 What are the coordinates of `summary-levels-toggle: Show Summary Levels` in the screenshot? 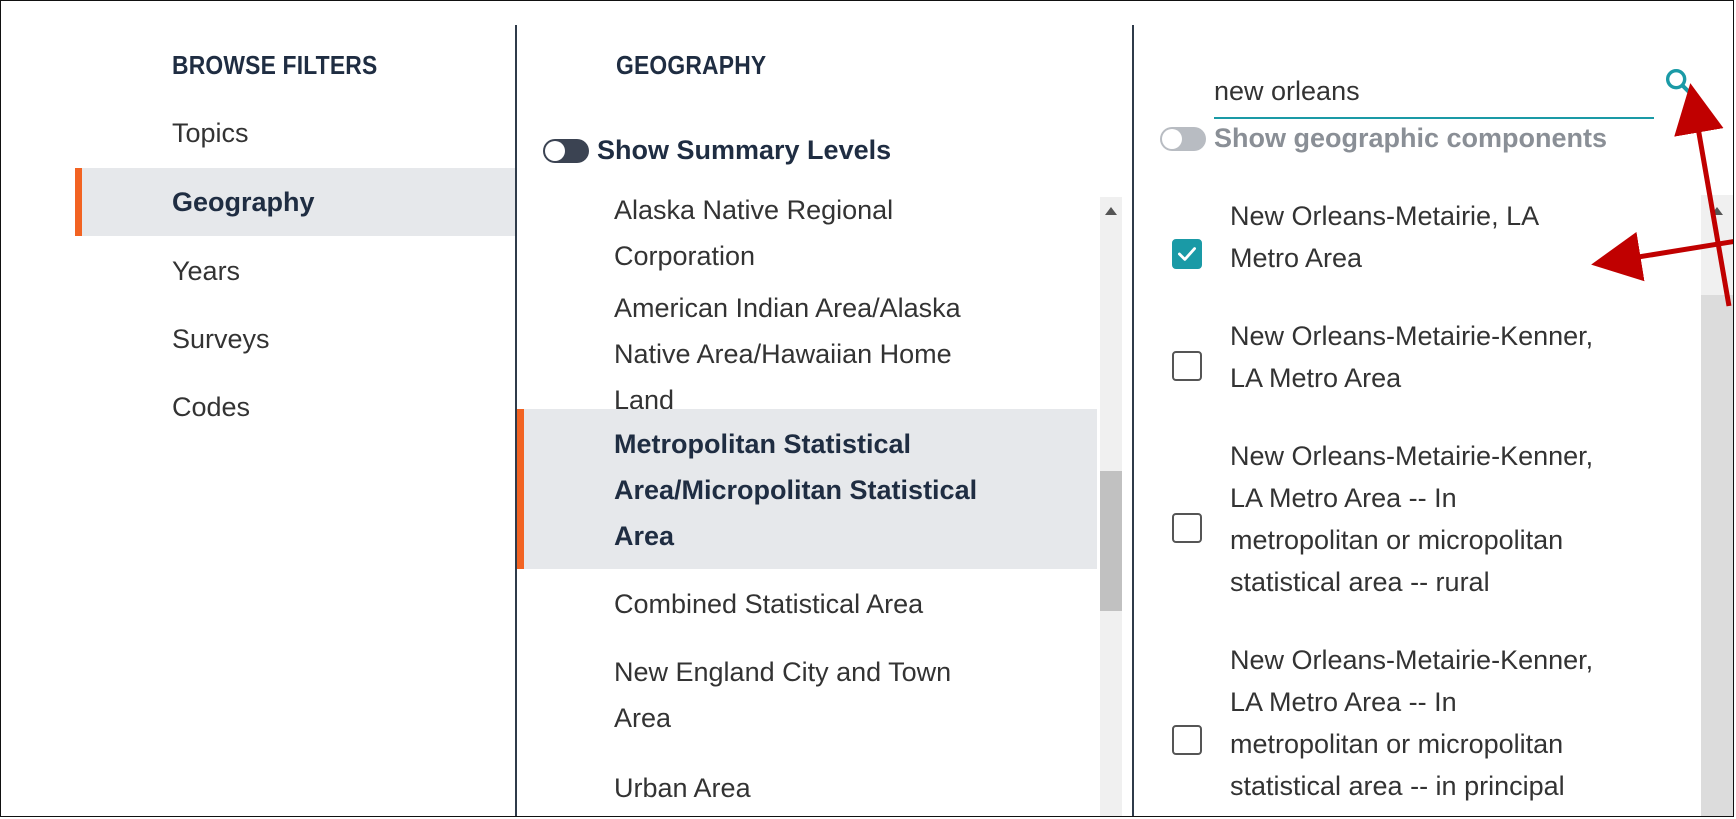 It's located at (717, 150).